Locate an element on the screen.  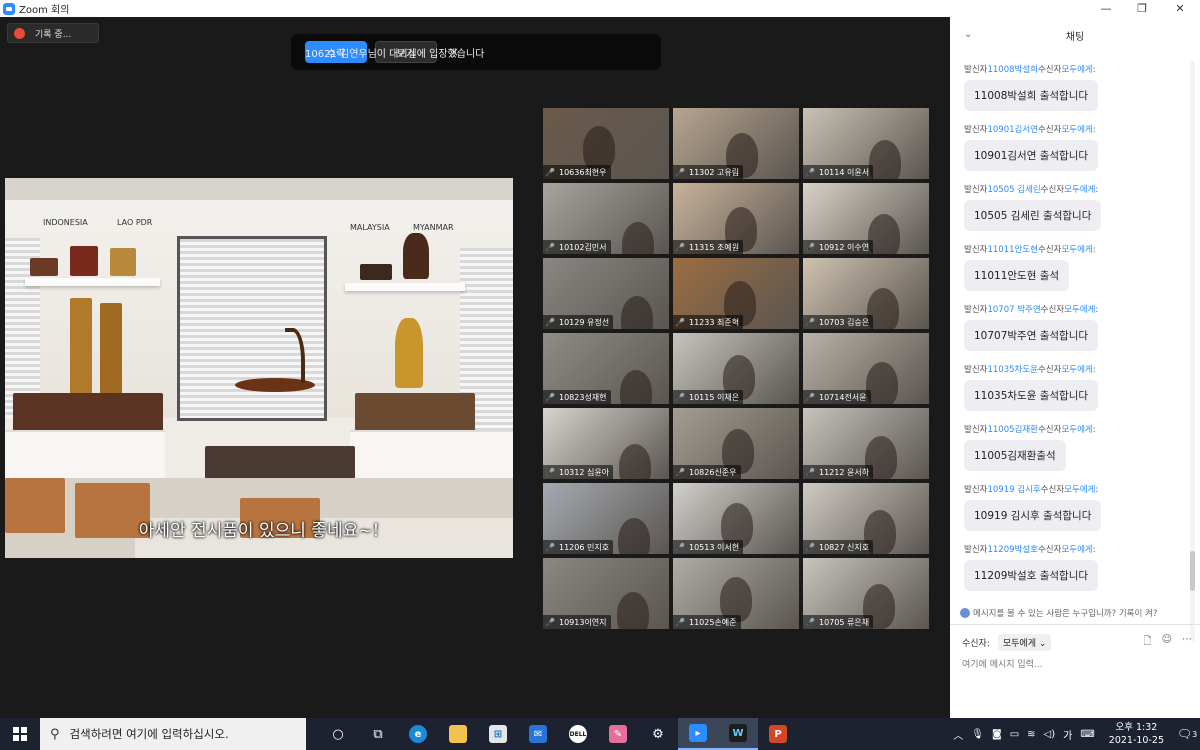
chat-message-meta: 발신자10901김서연수신자모두에게: is located at coordinates (1079, 129).